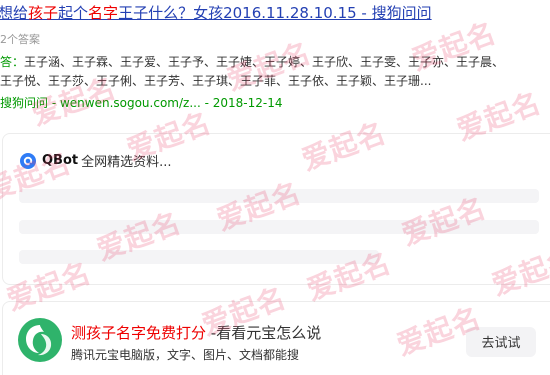  Describe the element at coordinates (185, 355) in the screenshot. I see `ad-description: 腾讯元宝电脑版，文字、图片、文档都能搜` at that location.